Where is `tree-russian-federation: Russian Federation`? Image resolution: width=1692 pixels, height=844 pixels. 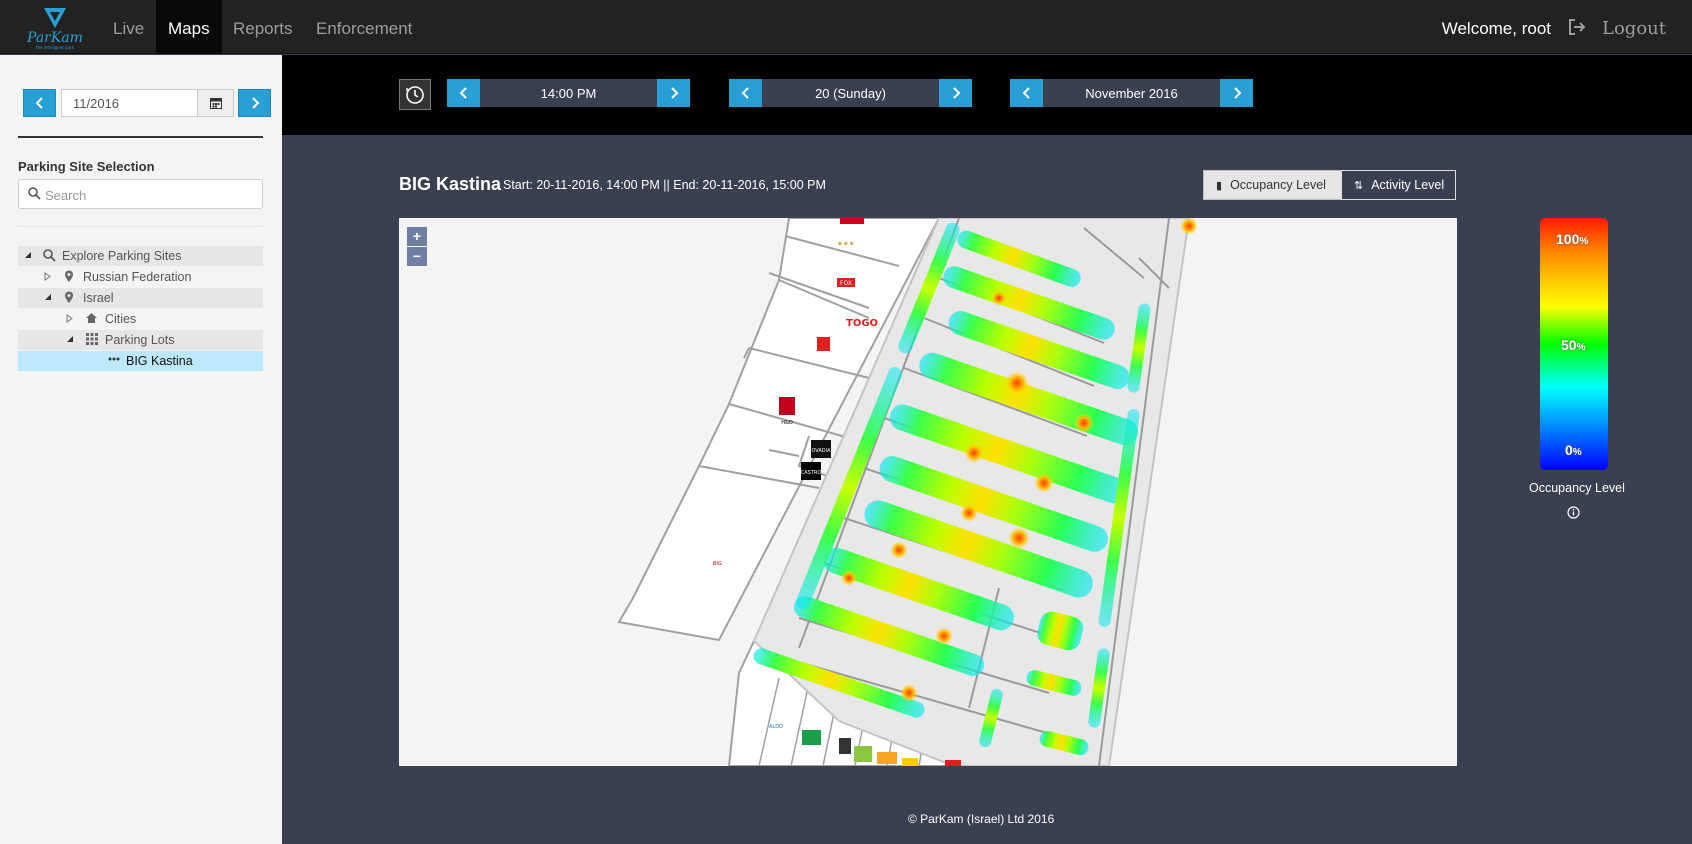
tree-russian-federation: Russian Federation is located at coordinates (140, 277).